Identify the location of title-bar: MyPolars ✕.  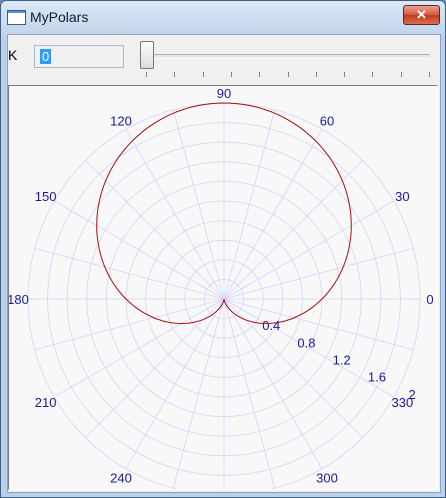
(223, 17).